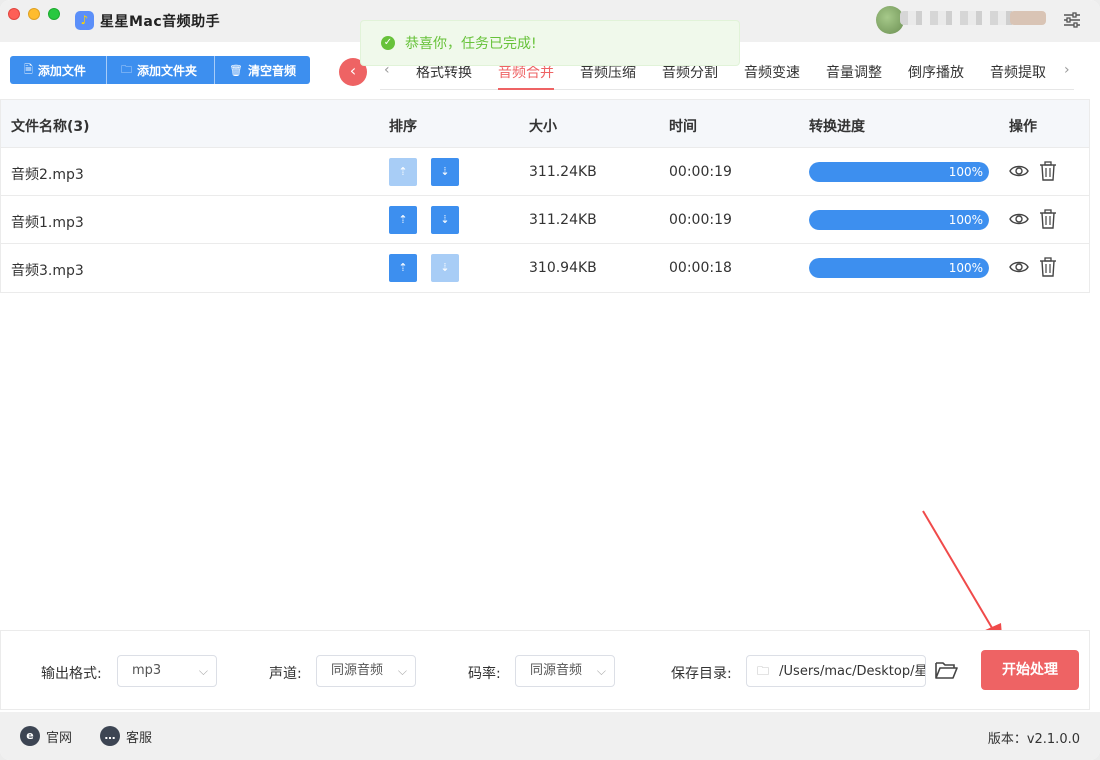  Describe the element at coordinates (147, 670) in the screenshot. I see `output-format-value: mp3` at that location.